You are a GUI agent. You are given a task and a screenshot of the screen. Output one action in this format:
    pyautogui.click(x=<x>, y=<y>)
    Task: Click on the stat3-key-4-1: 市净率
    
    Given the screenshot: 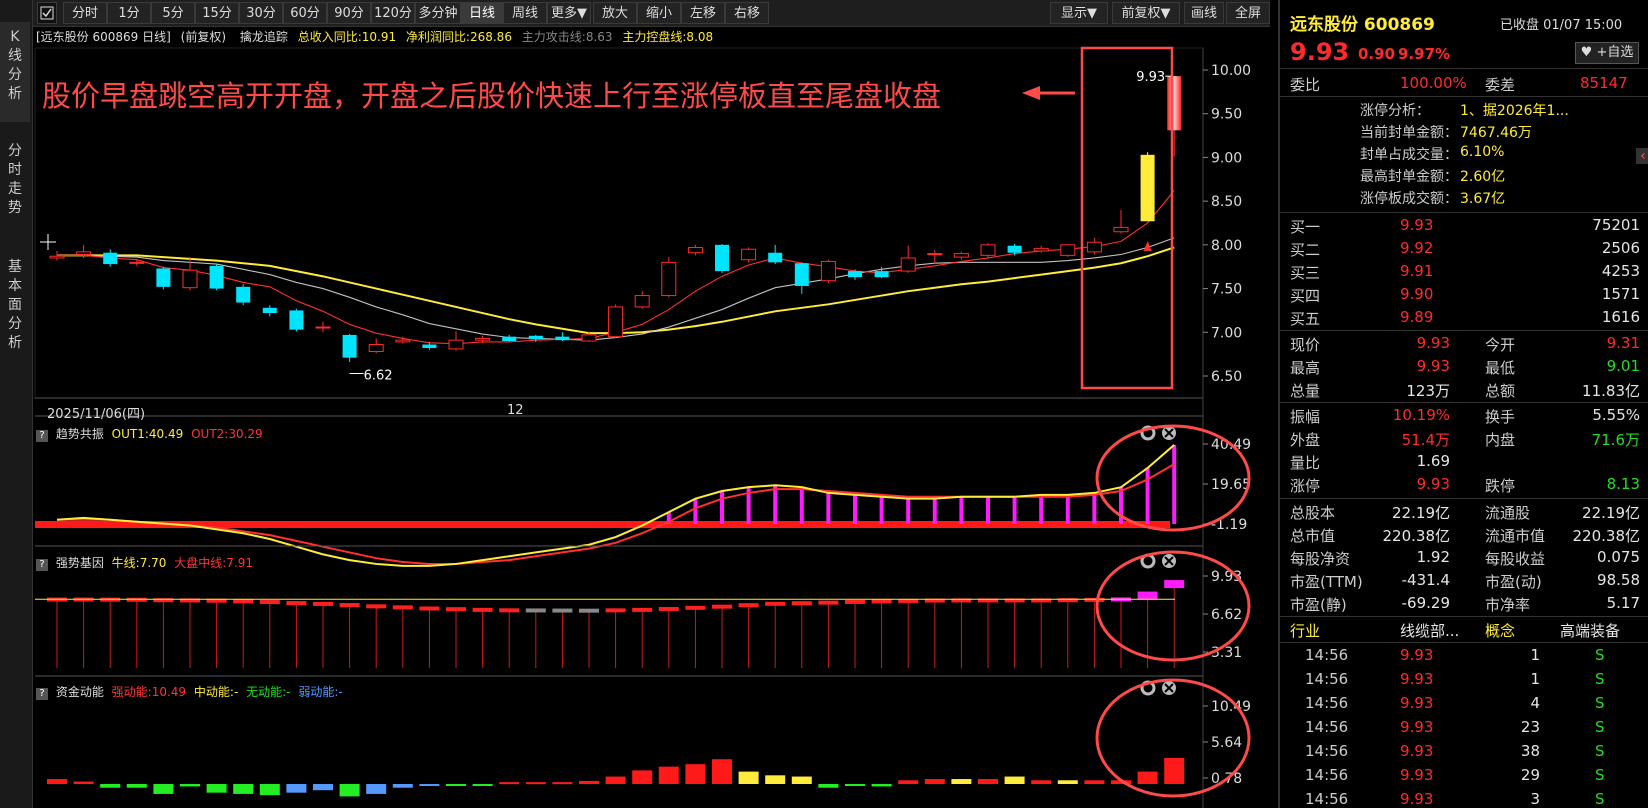 What is the action you would take?
    pyautogui.click(x=1508, y=605)
    